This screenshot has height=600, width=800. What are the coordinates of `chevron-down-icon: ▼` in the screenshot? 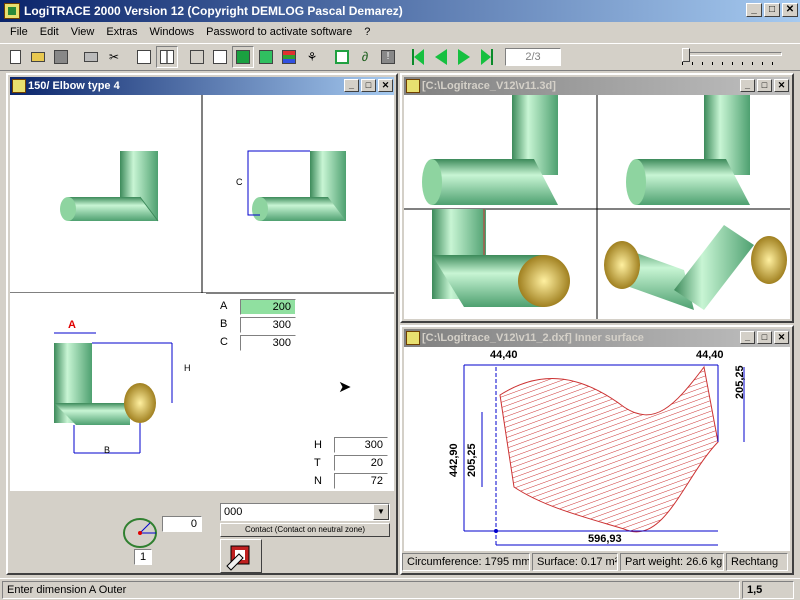 It's located at (381, 512).